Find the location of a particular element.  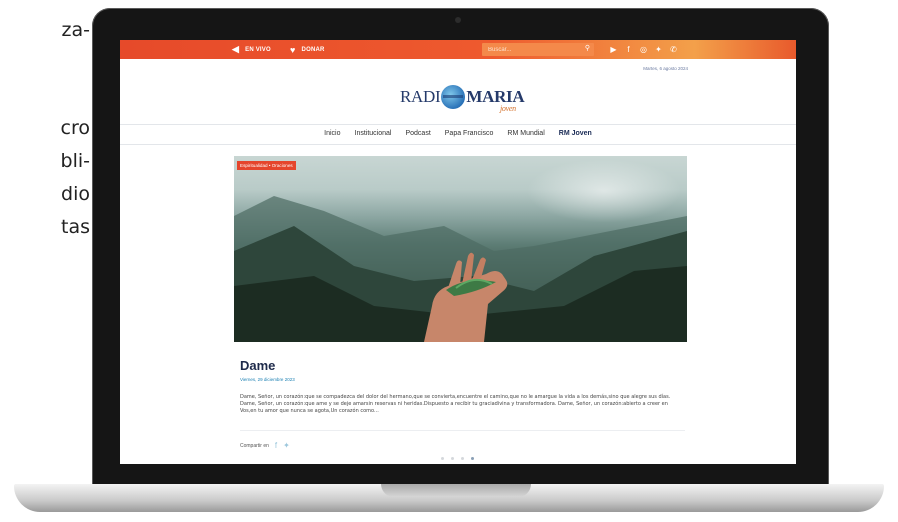

donate-button: ♥ DONAR is located at coordinates (307, 49).